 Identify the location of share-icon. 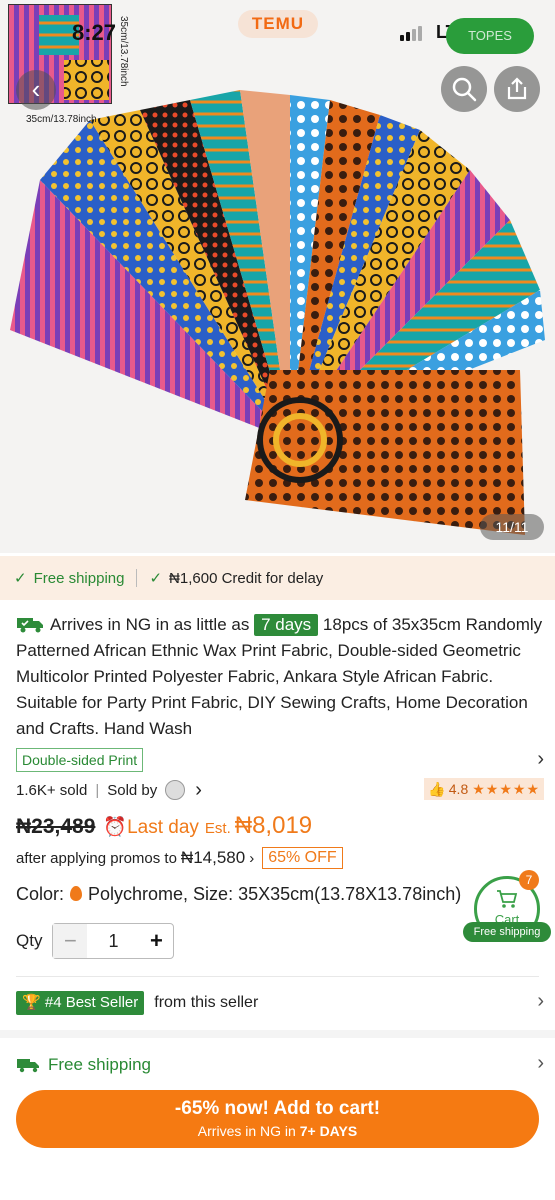
(517, 88).